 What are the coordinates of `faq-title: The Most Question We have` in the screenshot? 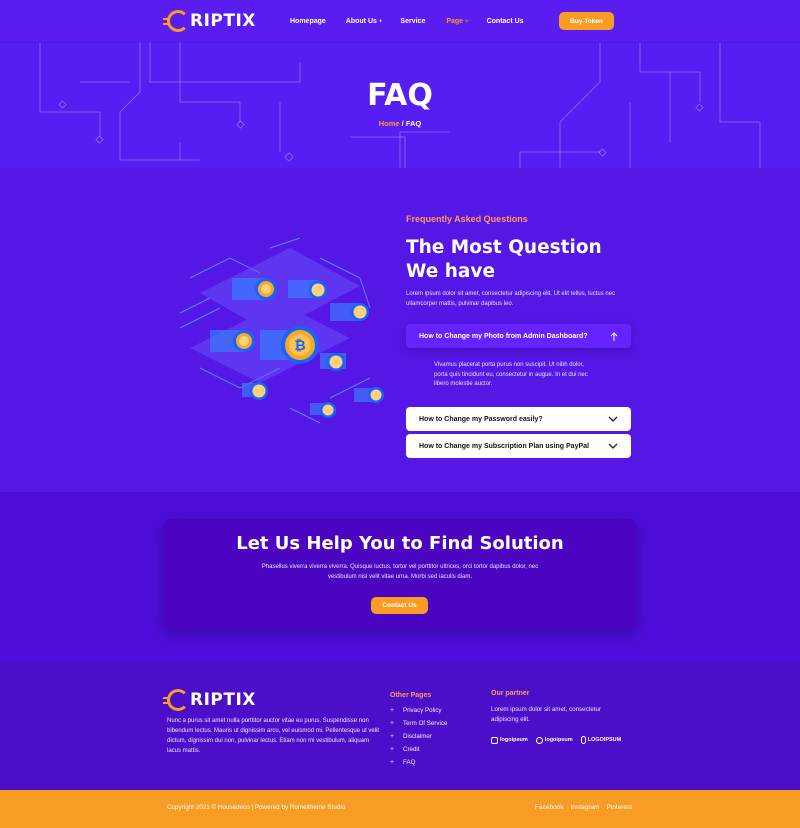 It's located at (504, 260).